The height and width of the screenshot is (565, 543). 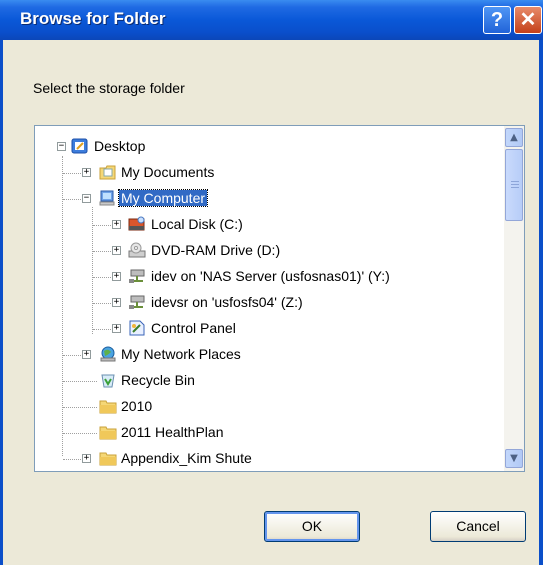 I want to click on tree-item-label: Recycle Bin, so click(x=158, y=380).